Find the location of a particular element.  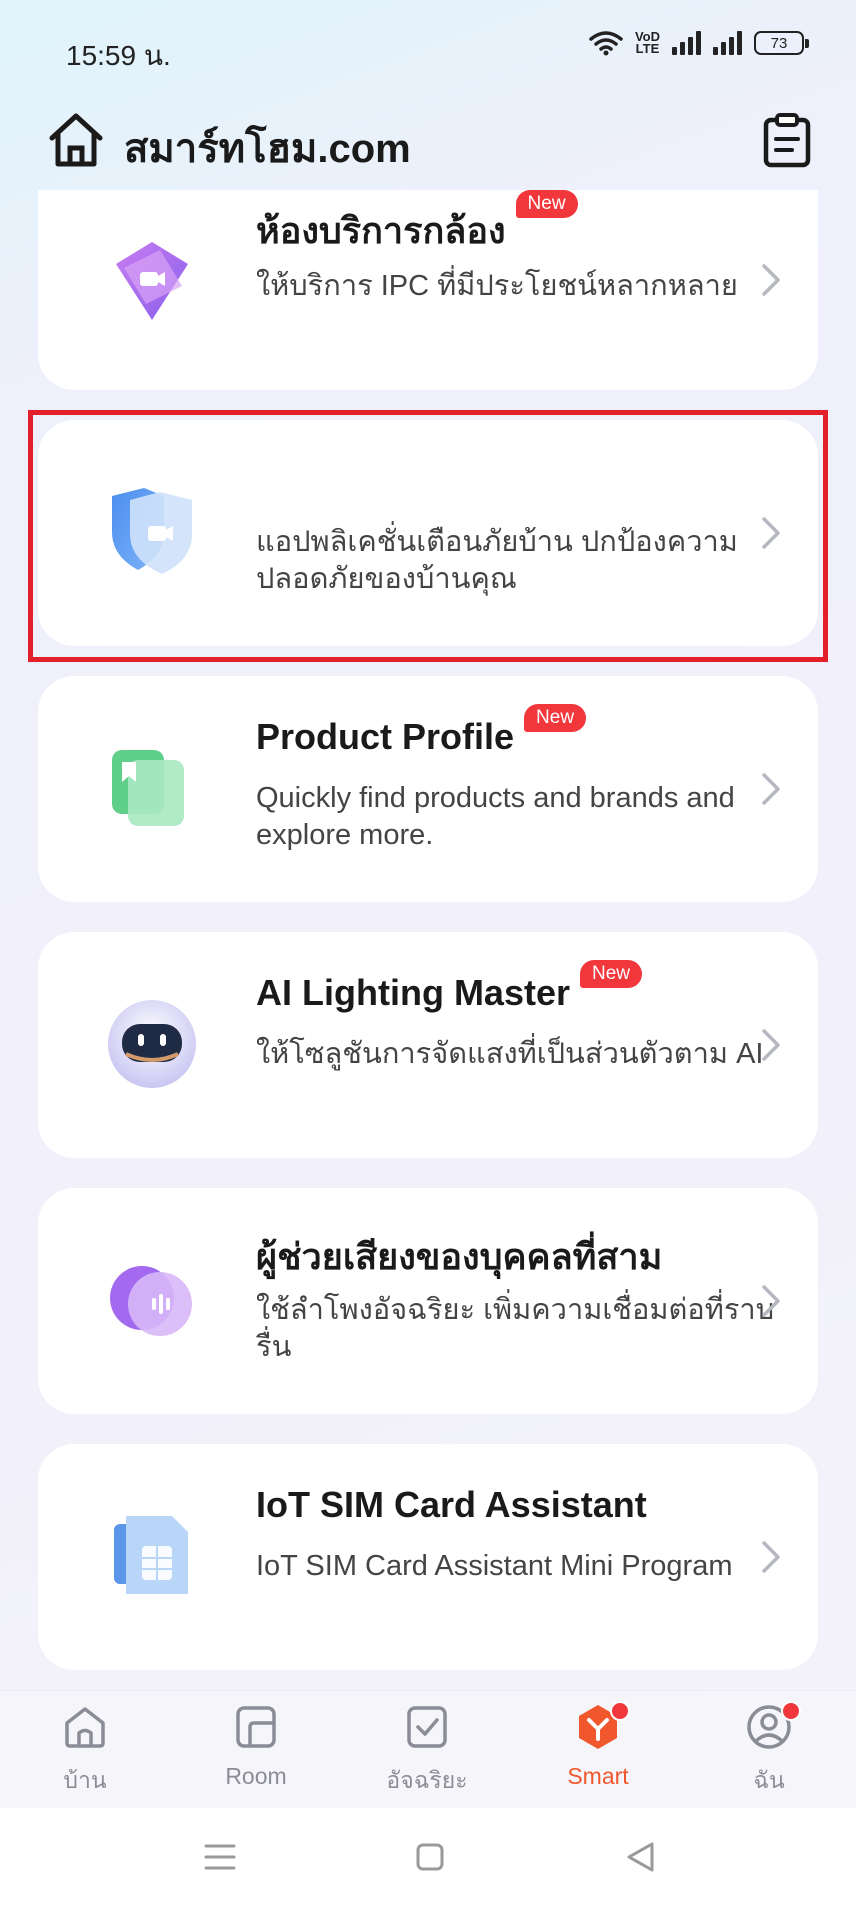

card-description: ให้โซลูชันการจัดแสงที่เป็นส่วนตัวตาม AI is located at coordinates (510, 1054).